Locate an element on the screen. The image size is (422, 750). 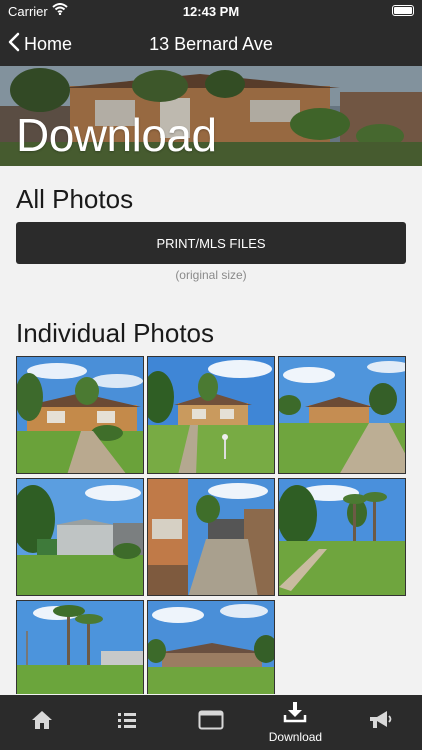
tab-announcements is located at coordinates (380, 722).